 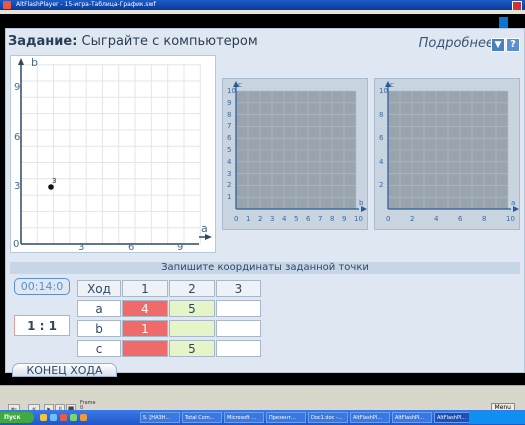 What do you see at coordinates (43, 41) in the screenshot?
I see `task-label: Задание:` at bounding box center [43, 41].